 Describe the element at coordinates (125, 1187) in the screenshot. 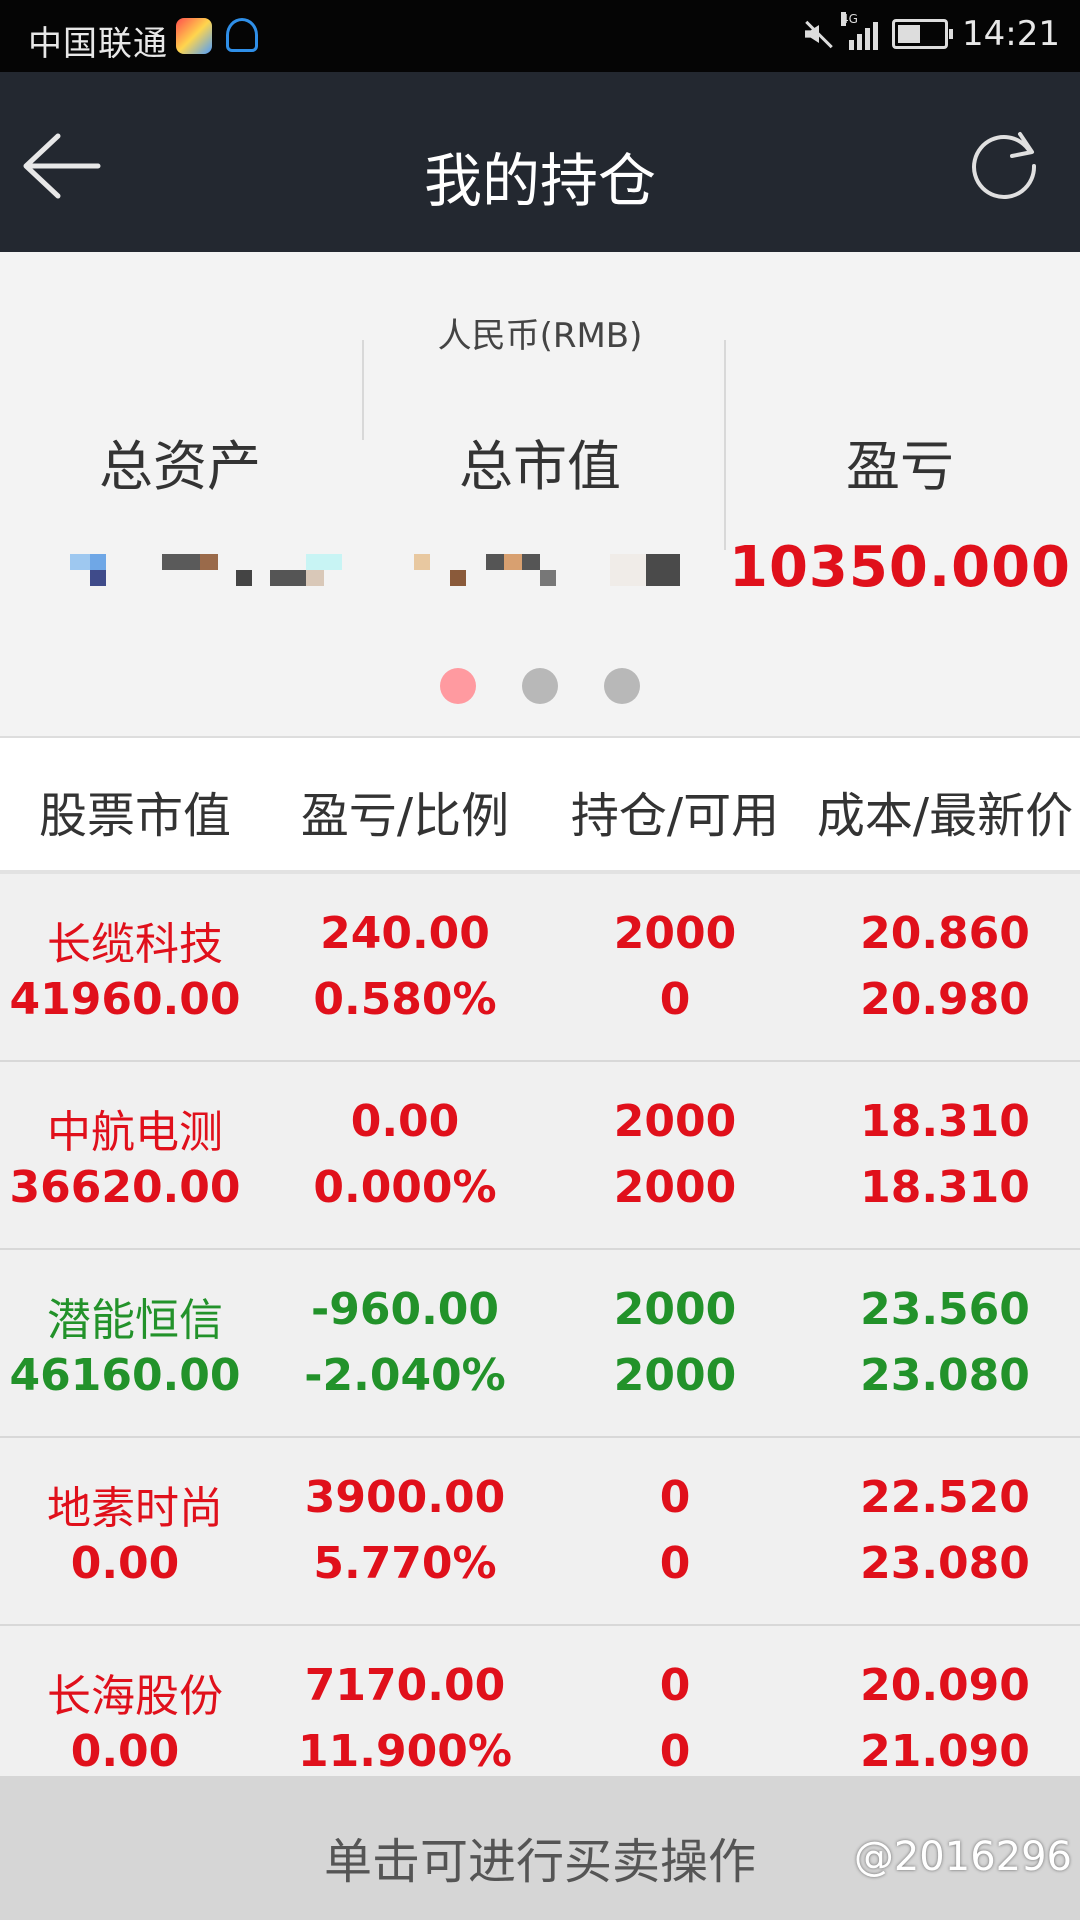

I see `stock-market-value: 36620.00` at that location.